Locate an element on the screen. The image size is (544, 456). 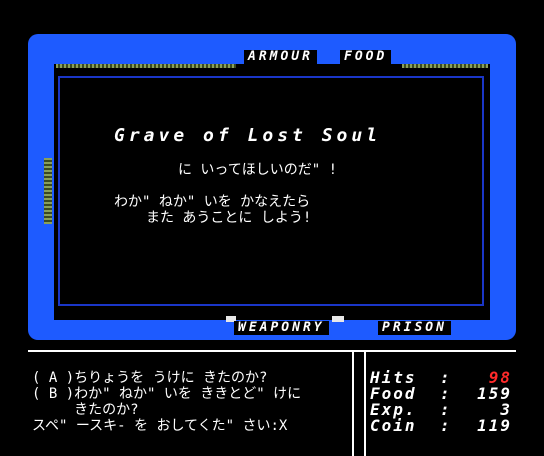
message-line-3: きたのか? is located at coordinates (85, 410).